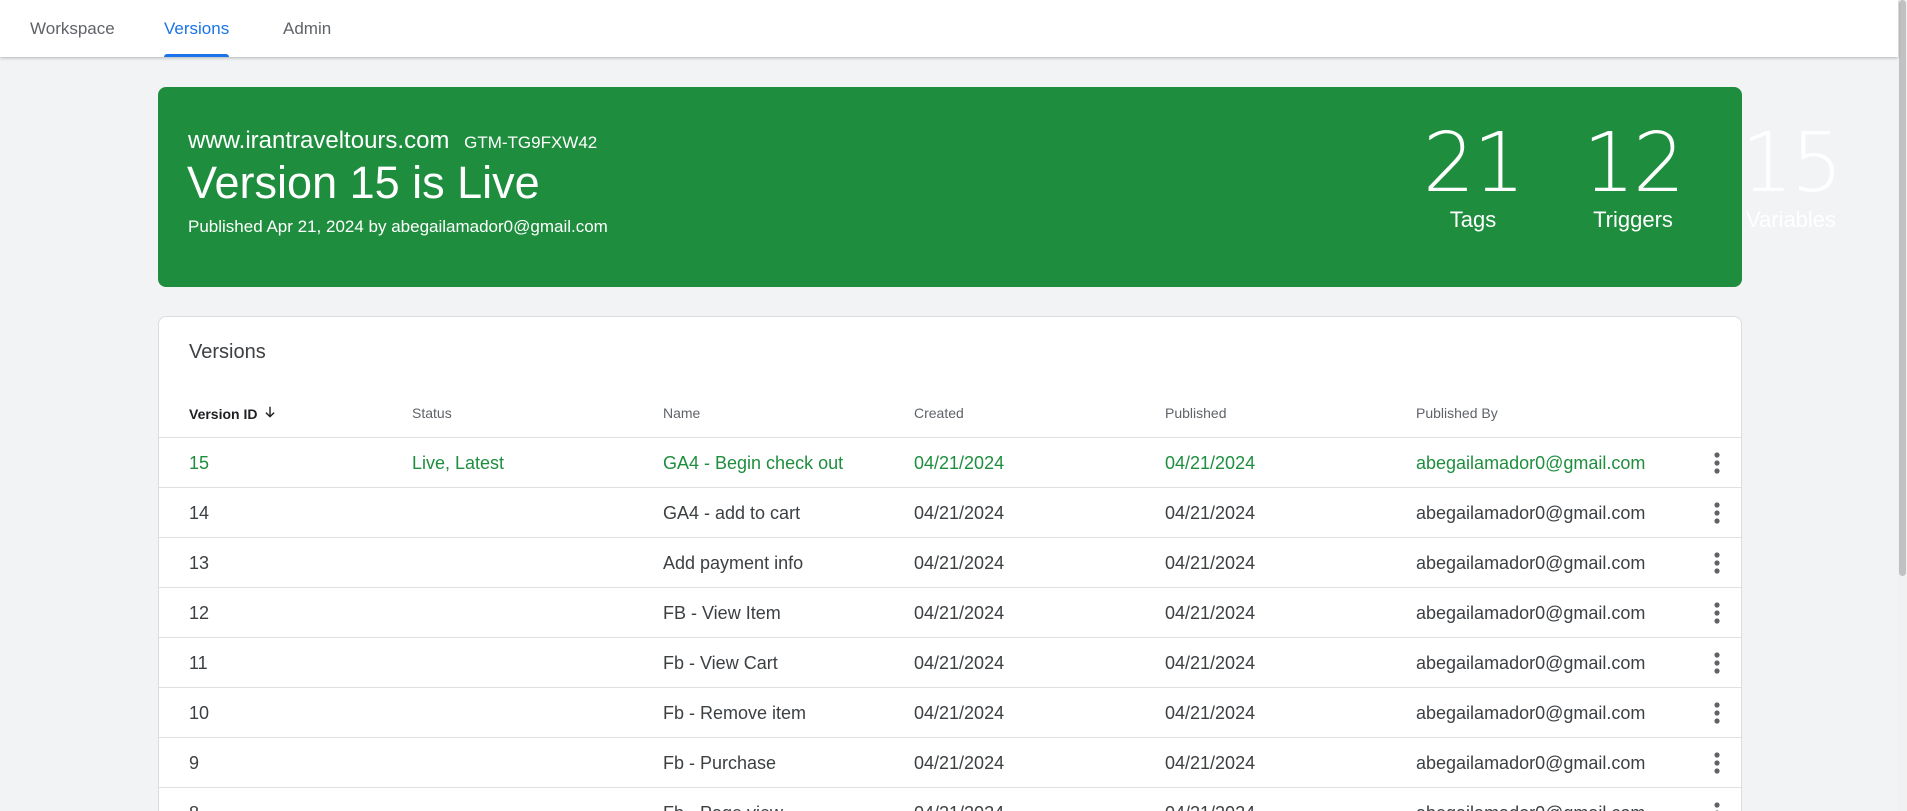 This screenshot has width=1907, height=811. I want to click on tab-label: Admin, so click(307, 28).